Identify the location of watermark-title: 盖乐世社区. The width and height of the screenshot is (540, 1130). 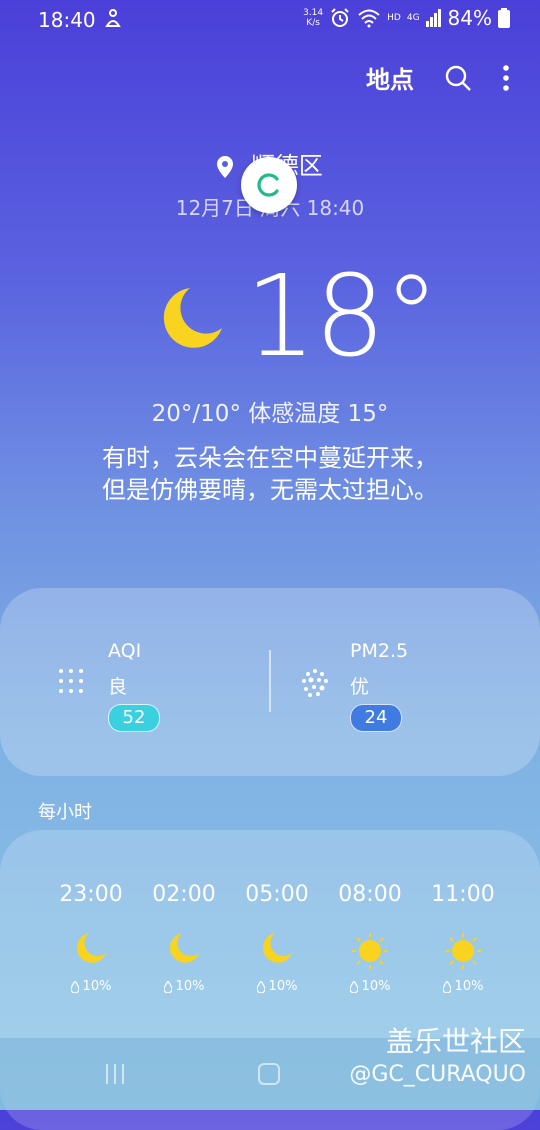
(455, 1041).